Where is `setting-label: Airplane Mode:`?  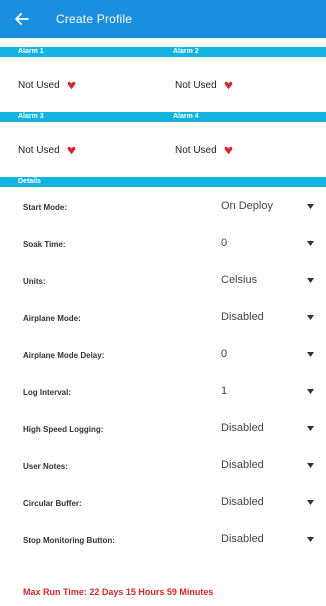
setting-label: Airplane Mode: is located at coordinates (52, 318).